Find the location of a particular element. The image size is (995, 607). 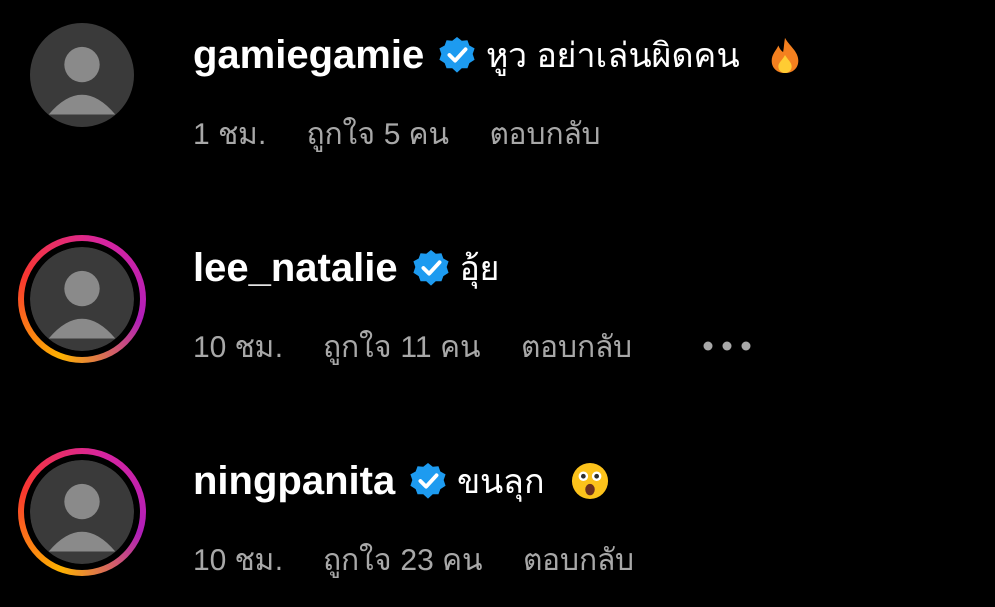

likes-count: ถูกใจ 11 คน is located at coordinates (402, 346).